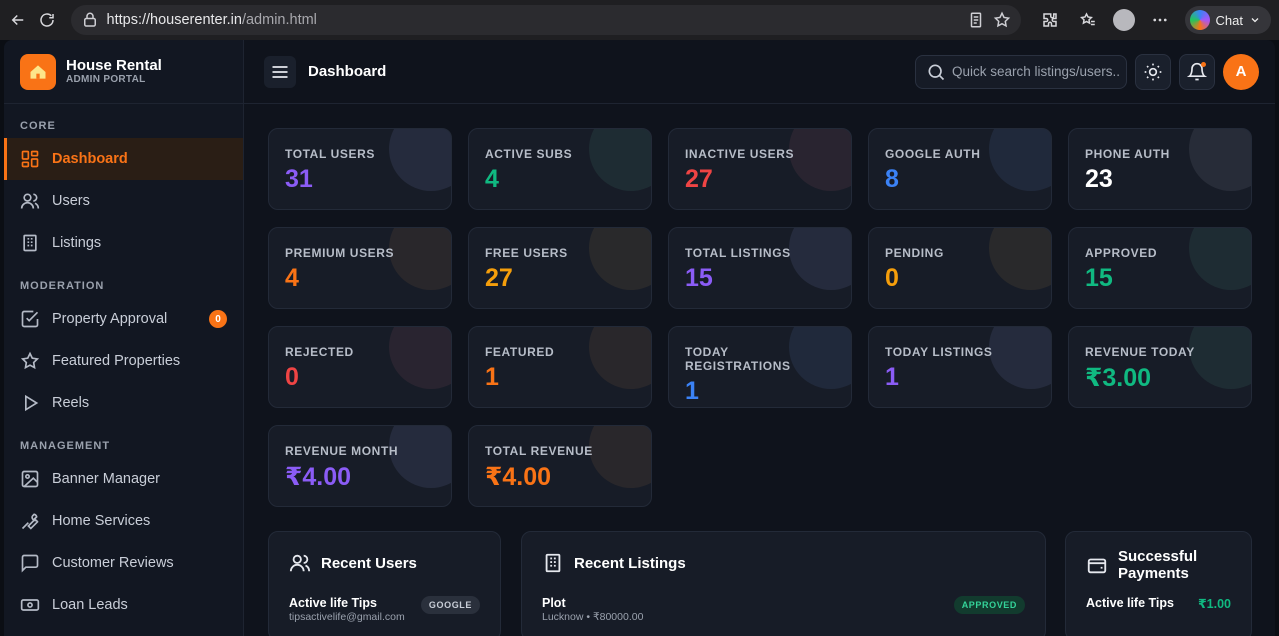 The width and height of the screenshot is (1279, 636). Describe the element at coordinates (114, 65) in the screenshot. I see `brand-title: House Rental` at that location.